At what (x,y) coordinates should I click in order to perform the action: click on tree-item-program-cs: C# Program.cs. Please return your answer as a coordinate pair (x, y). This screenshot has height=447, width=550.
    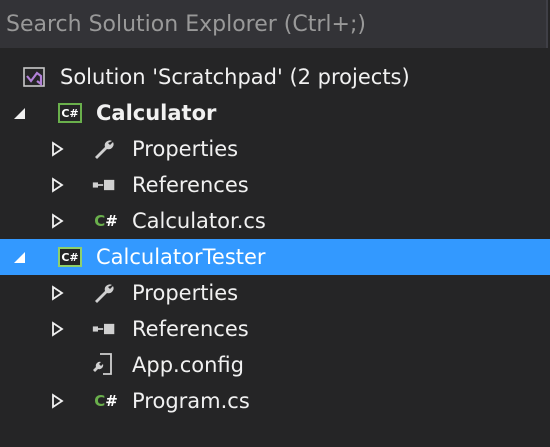
    Looking at the image, I should click on (275, 401).